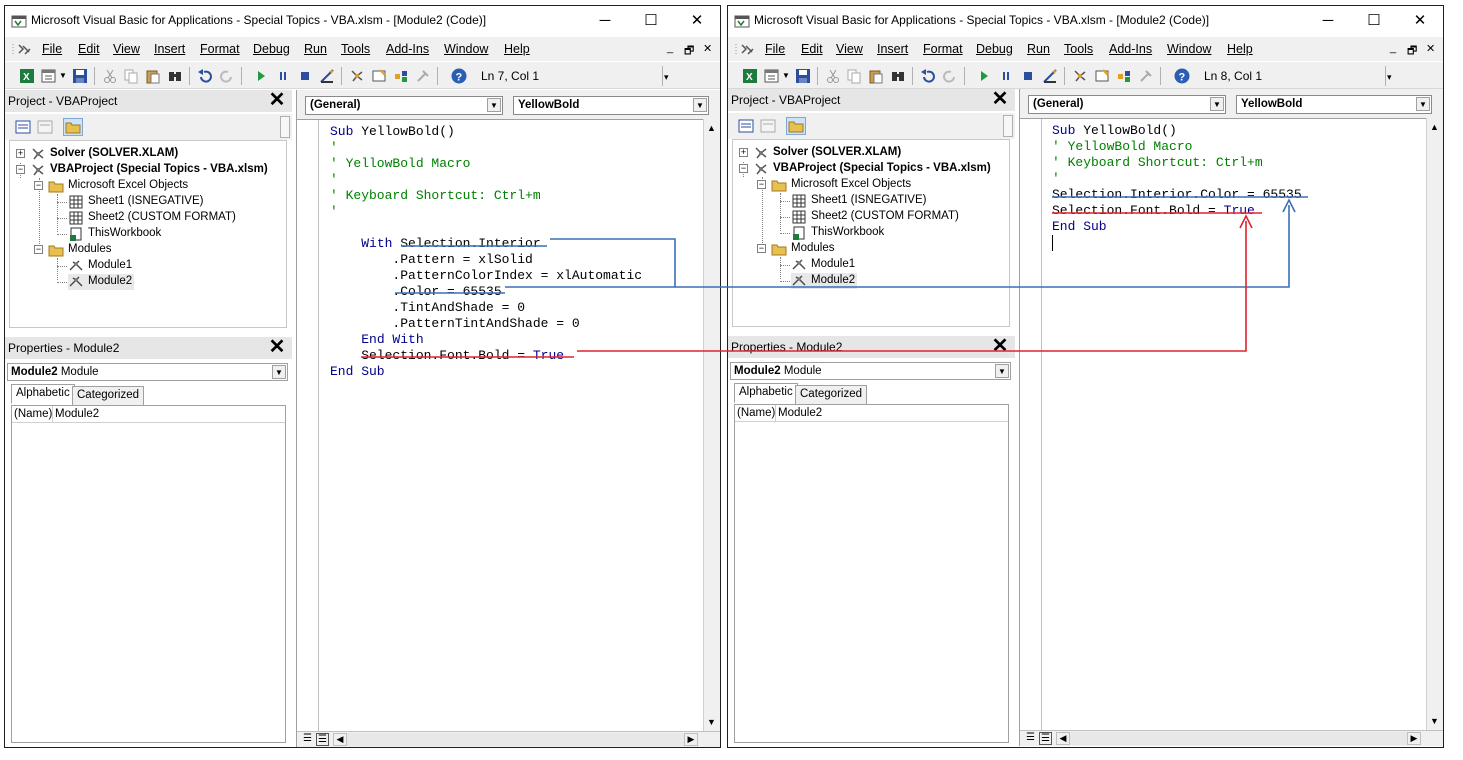 The width and height of the screenshot is (1463, 760). Describe the element at coordinates (1420, 20) in the screenshot. I see `close-button: ✕` at that location.